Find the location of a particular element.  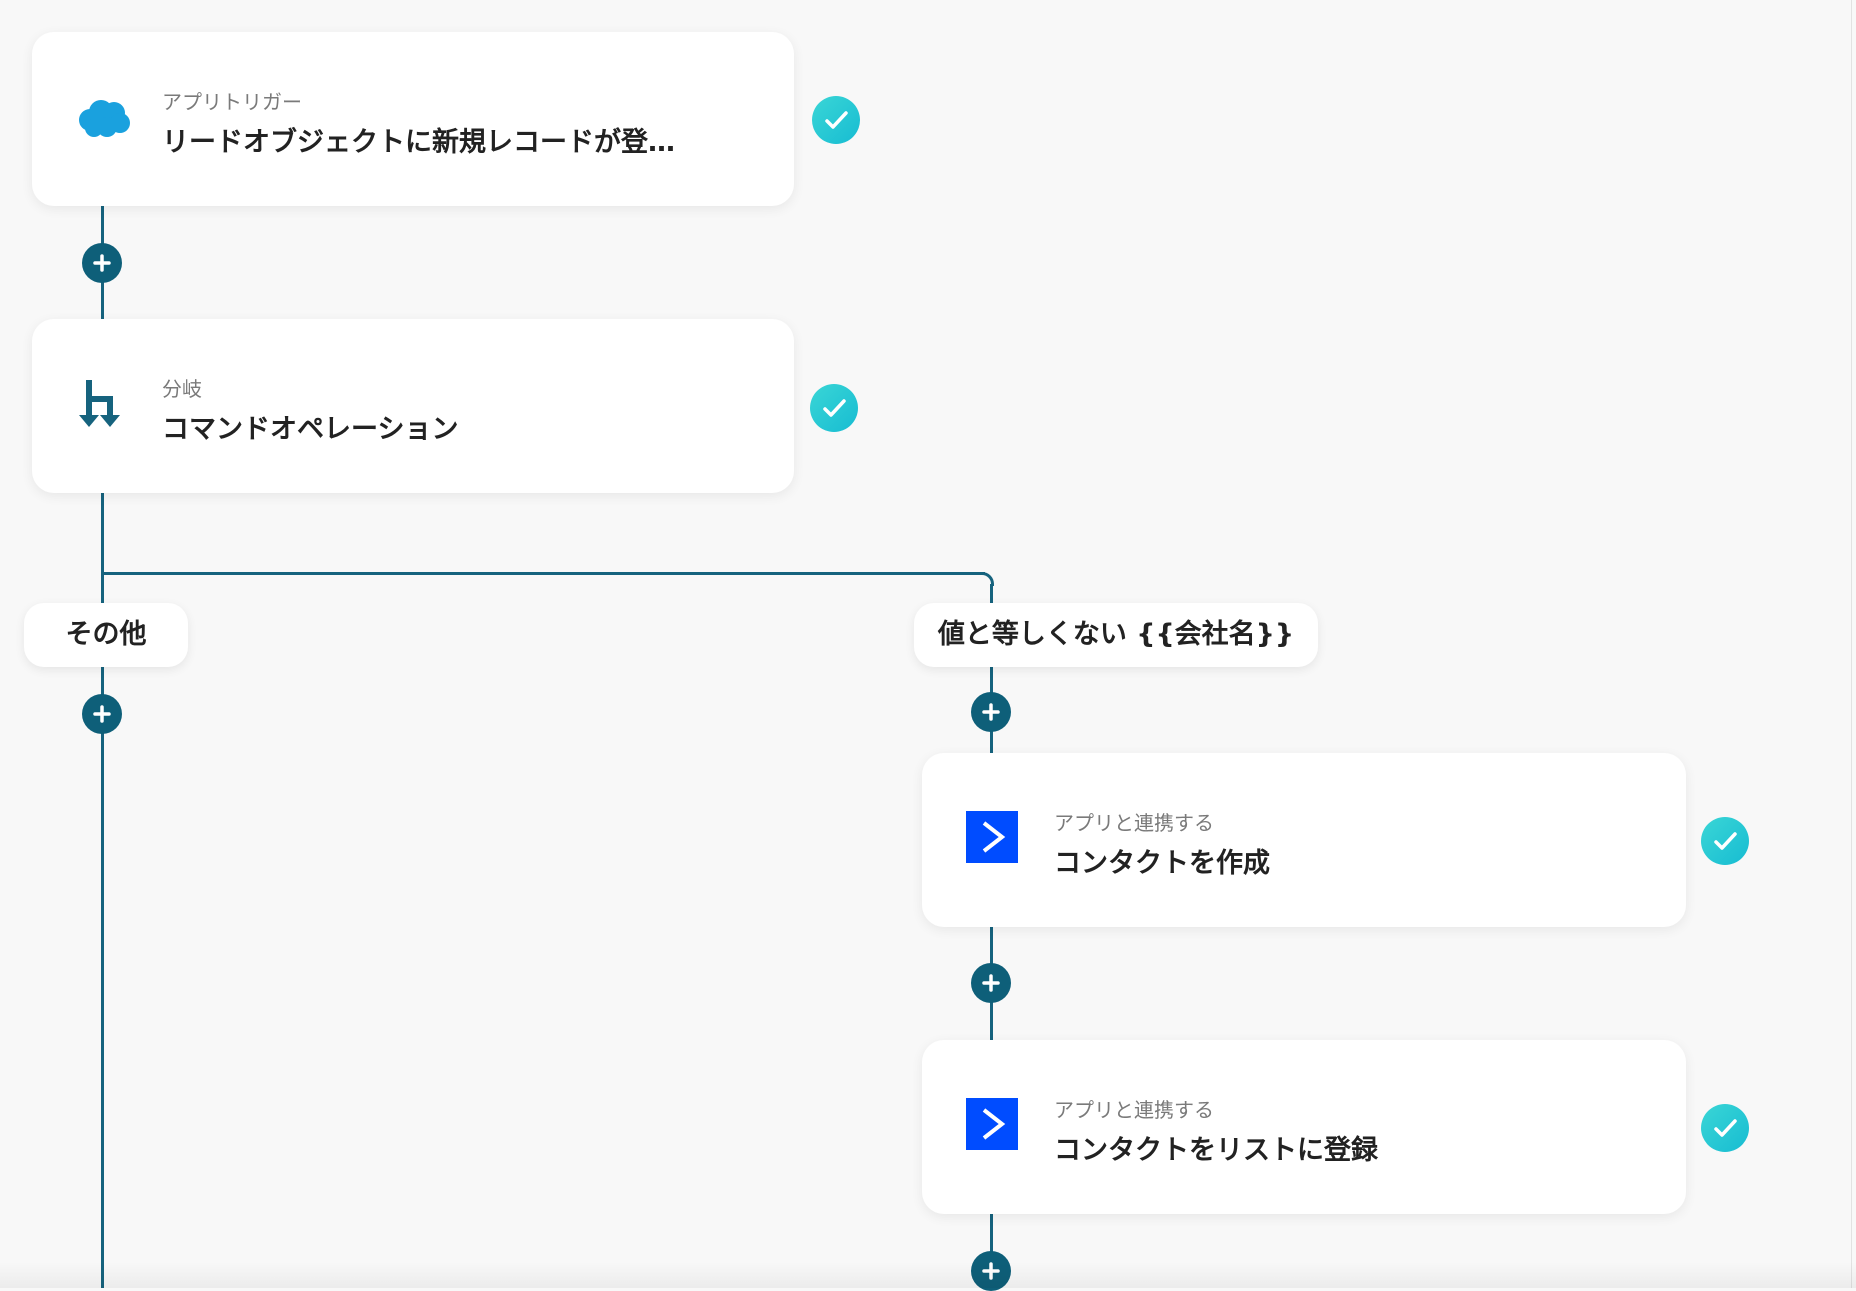

step-subtitle: 分岐 is located at coordinates (182, 389).